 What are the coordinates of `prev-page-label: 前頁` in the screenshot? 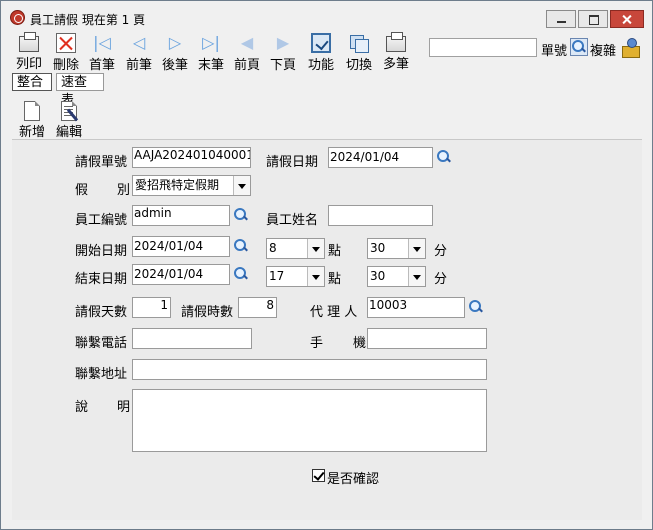 It's located at (246, 65).